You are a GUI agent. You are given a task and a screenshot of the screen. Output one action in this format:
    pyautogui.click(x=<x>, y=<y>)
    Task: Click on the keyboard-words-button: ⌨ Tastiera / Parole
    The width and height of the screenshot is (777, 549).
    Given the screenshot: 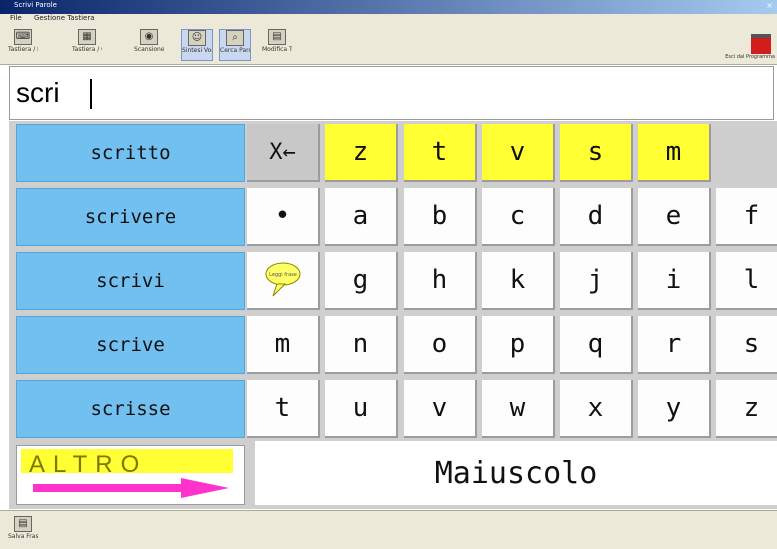 What is the action you would take?
    pyautogui.click(x=23, y=44)
    